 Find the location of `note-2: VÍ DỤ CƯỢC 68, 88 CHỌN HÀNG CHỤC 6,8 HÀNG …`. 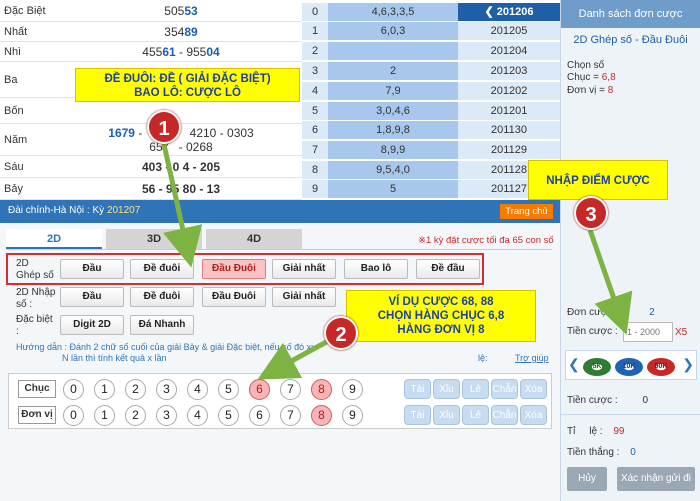

note-2: VÍ DỤ CƯỢC 68, 88 CHỌN HÀNG CHỤC 6,8 HÀNG … is located at coordinates (441, 316).